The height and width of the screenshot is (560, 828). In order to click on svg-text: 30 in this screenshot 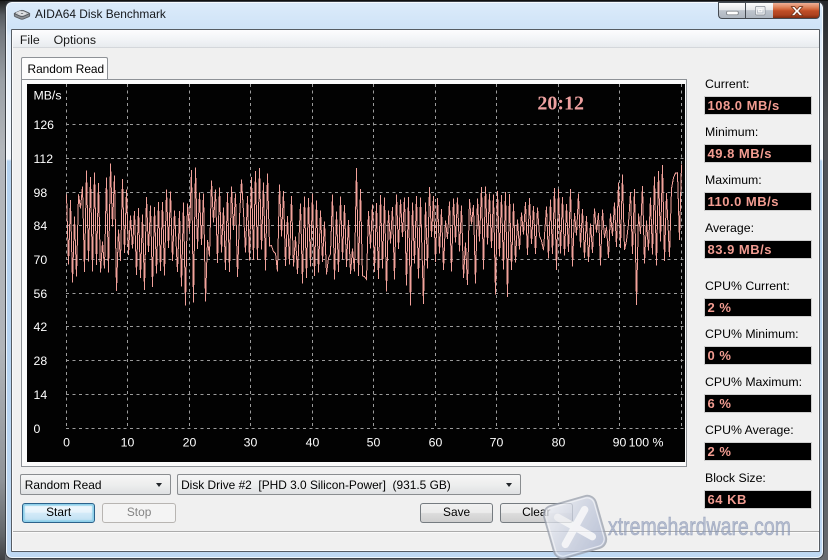, I will do `click(251, 443)`.